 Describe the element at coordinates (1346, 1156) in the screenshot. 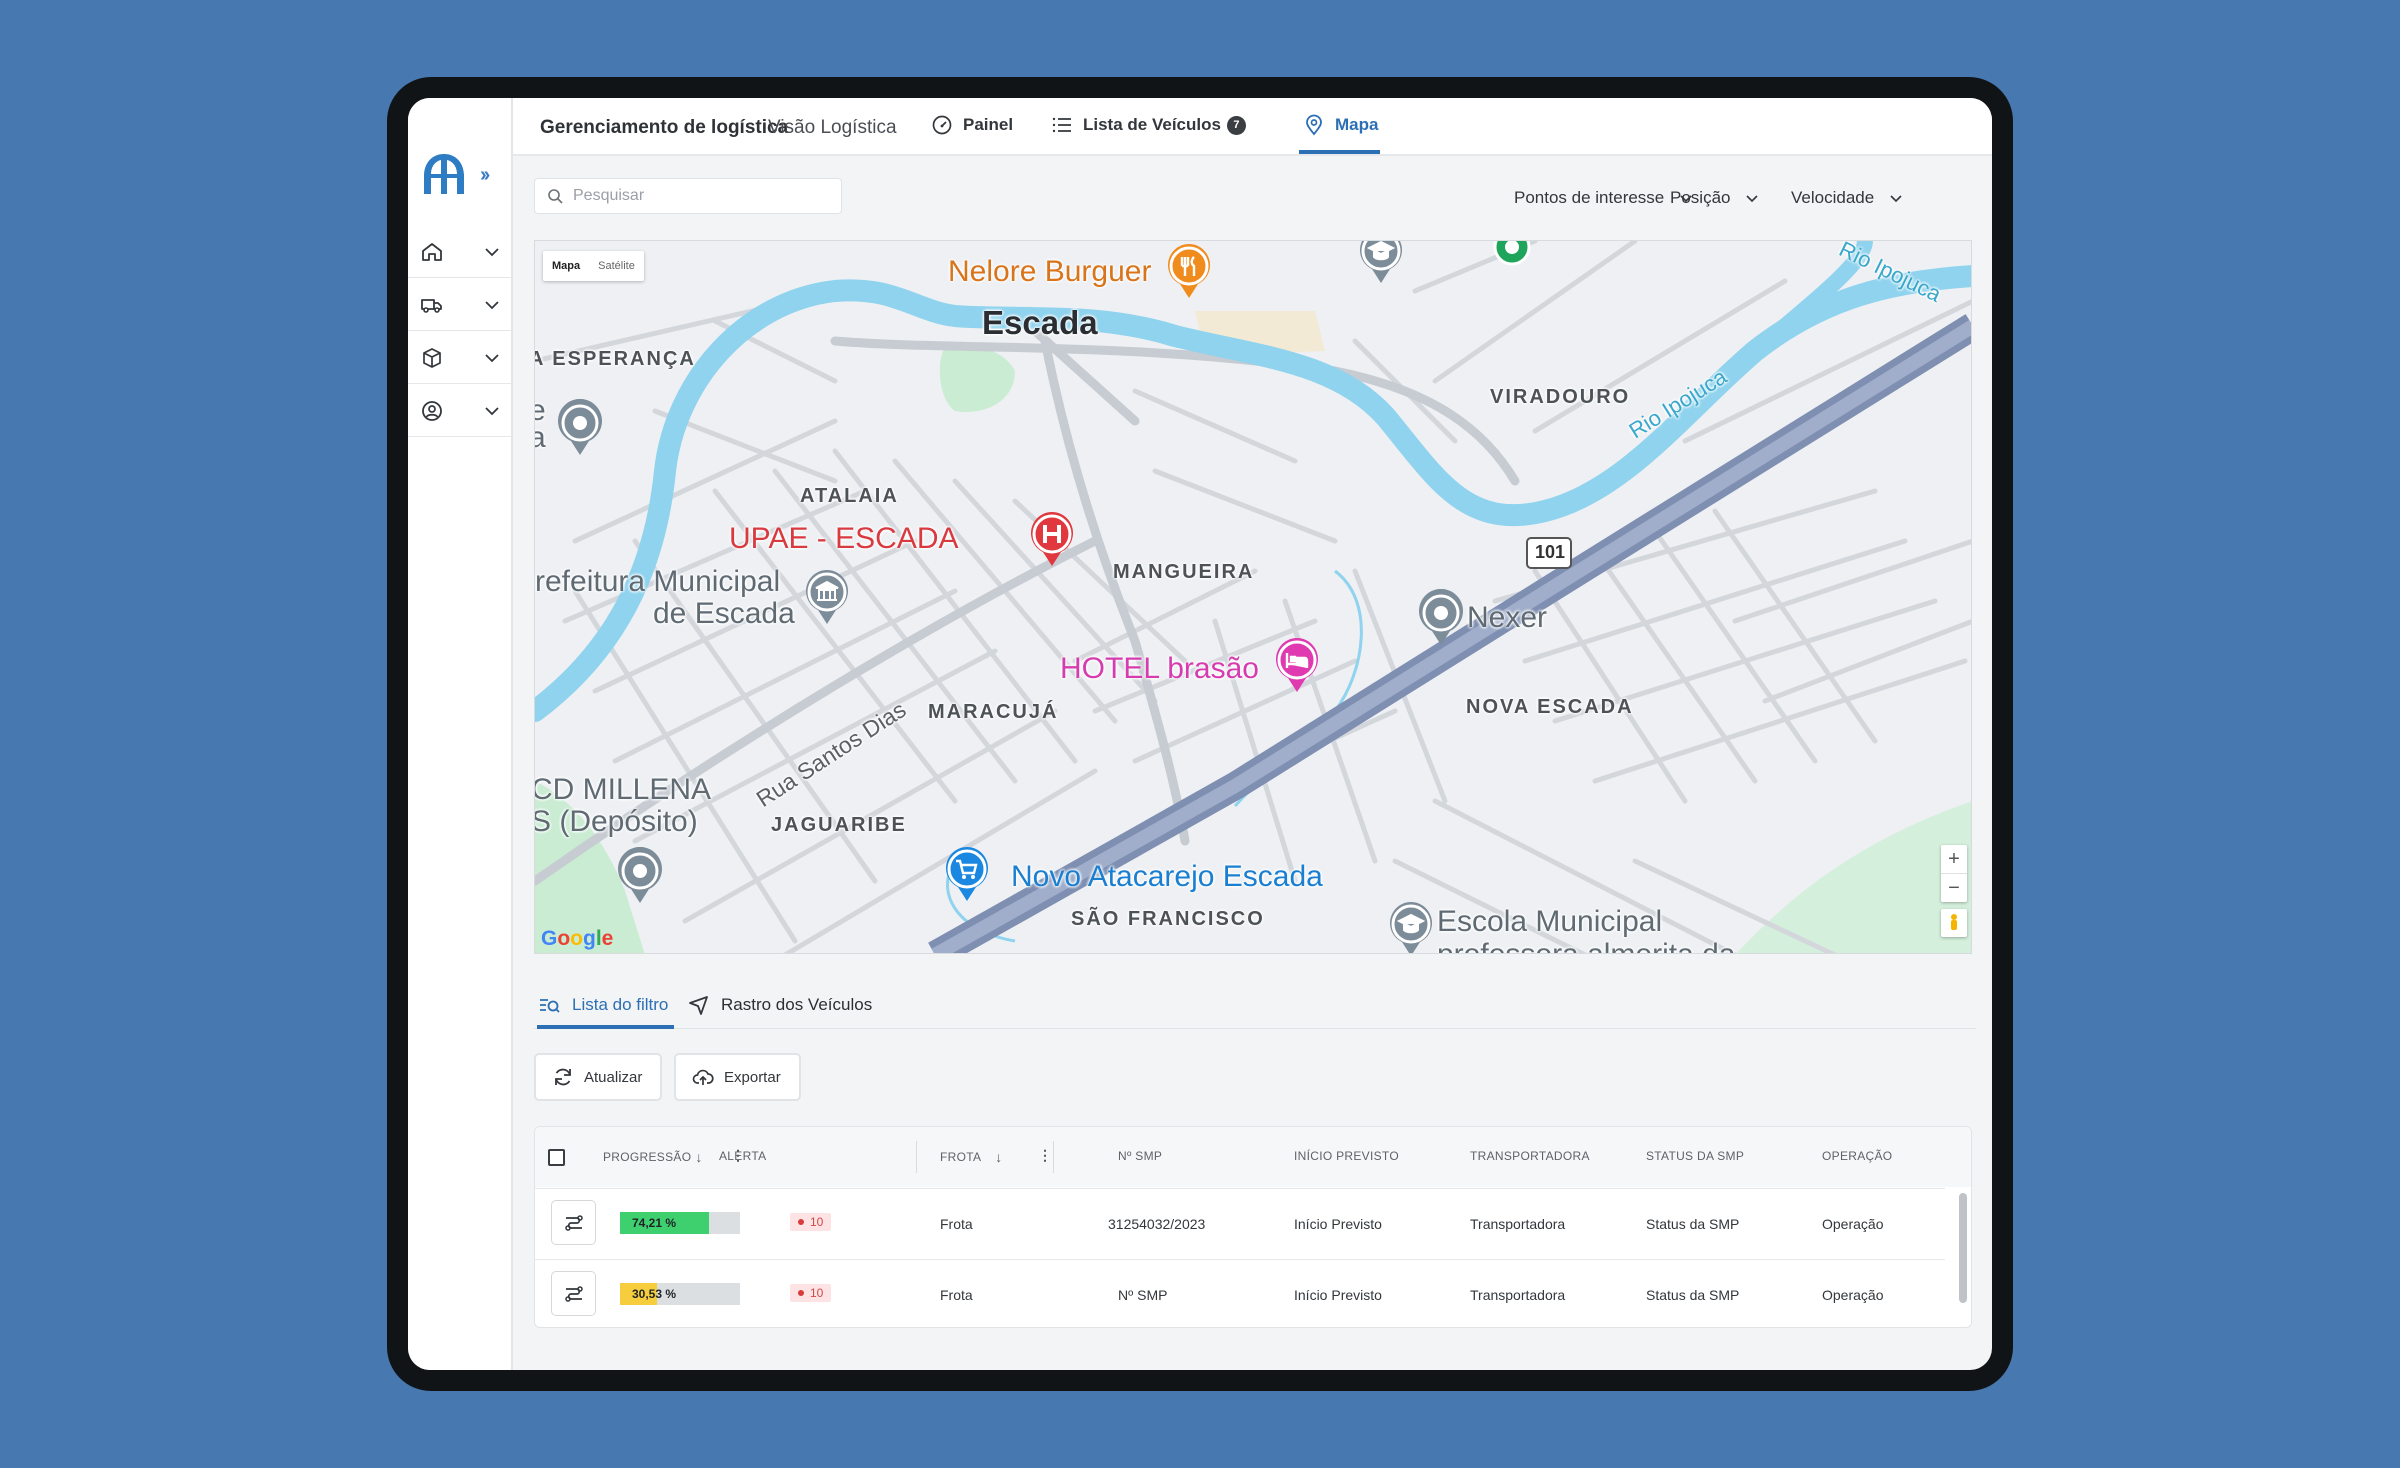

I see `column-start: INÍCIO PREVISTO` at that location.